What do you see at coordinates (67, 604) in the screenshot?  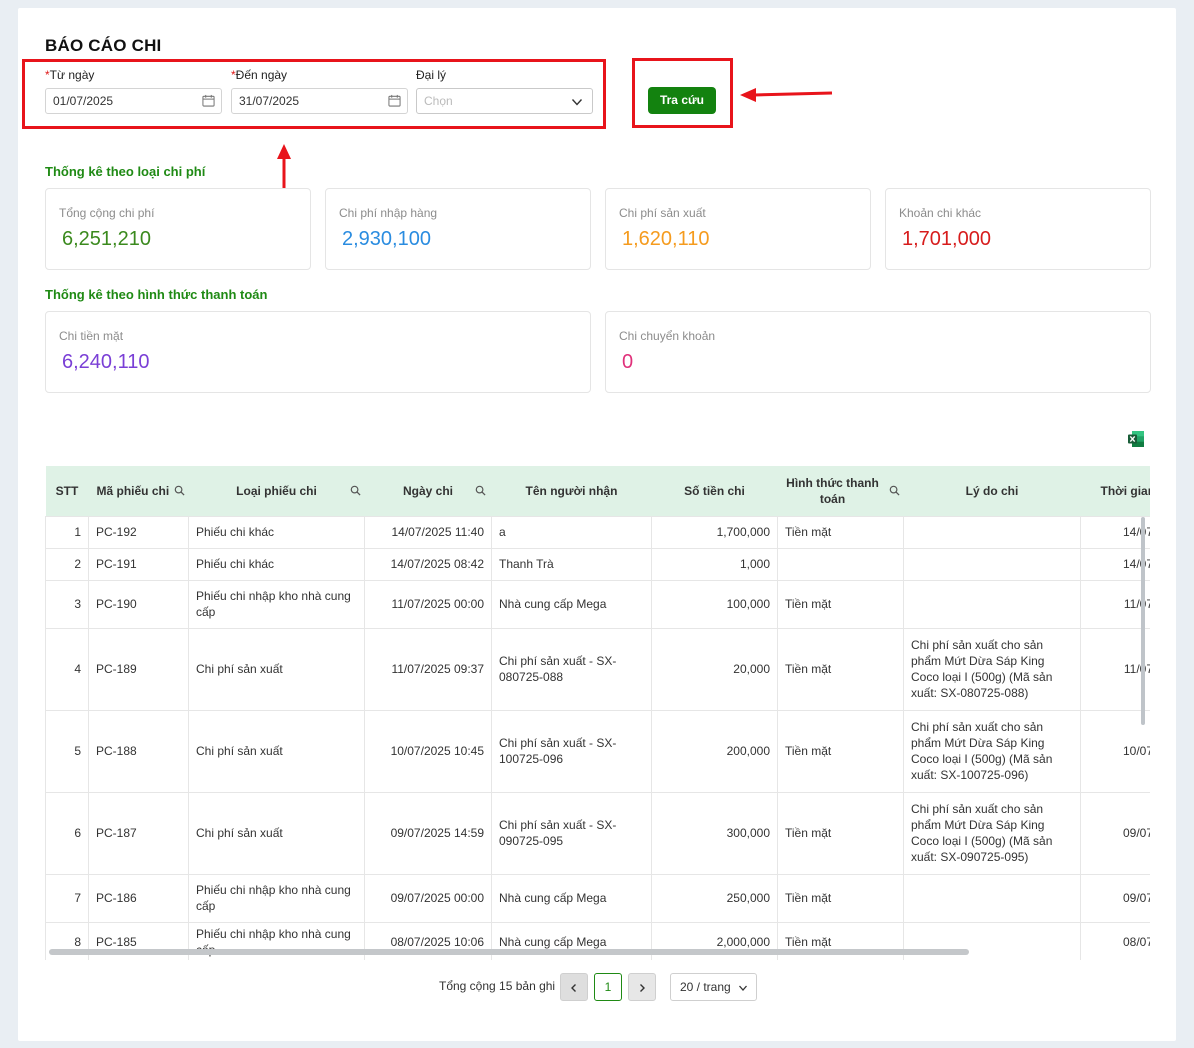 I see `cell-stt: 3` at bounding box center [67, 604].